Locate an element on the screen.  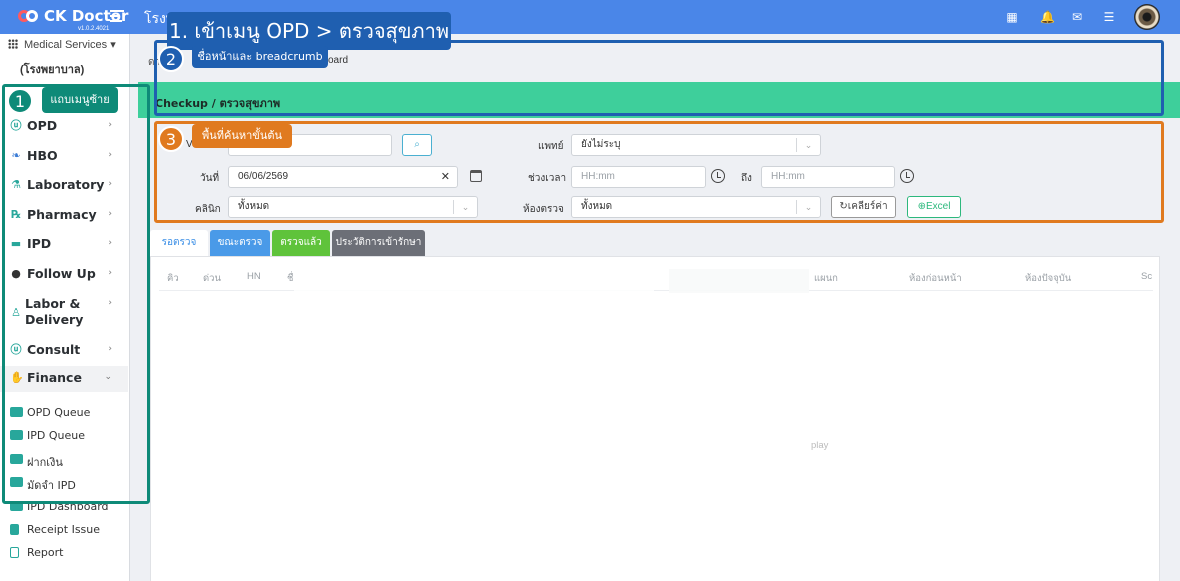
annotation-title: 1. เข้าเมนู OPD > ตรวจสุขภาพ is located at coordinates (309, 31).